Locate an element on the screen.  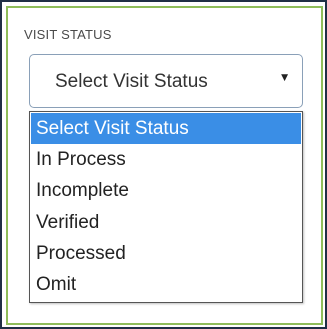
visit-status-select: Select Visit Status ▼ is located at coordinates (166, 81).